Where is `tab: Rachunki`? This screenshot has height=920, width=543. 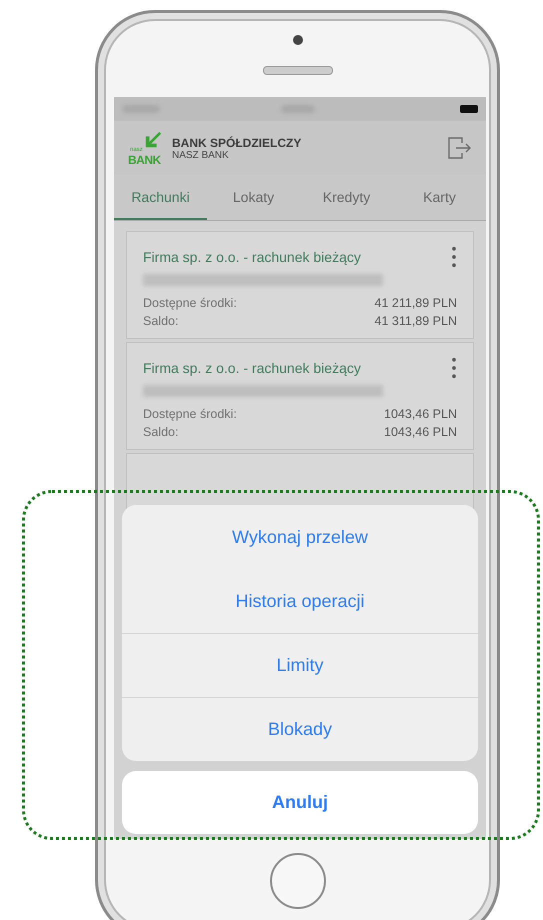
tab: Rachunki is located at coordinates (160, 197).